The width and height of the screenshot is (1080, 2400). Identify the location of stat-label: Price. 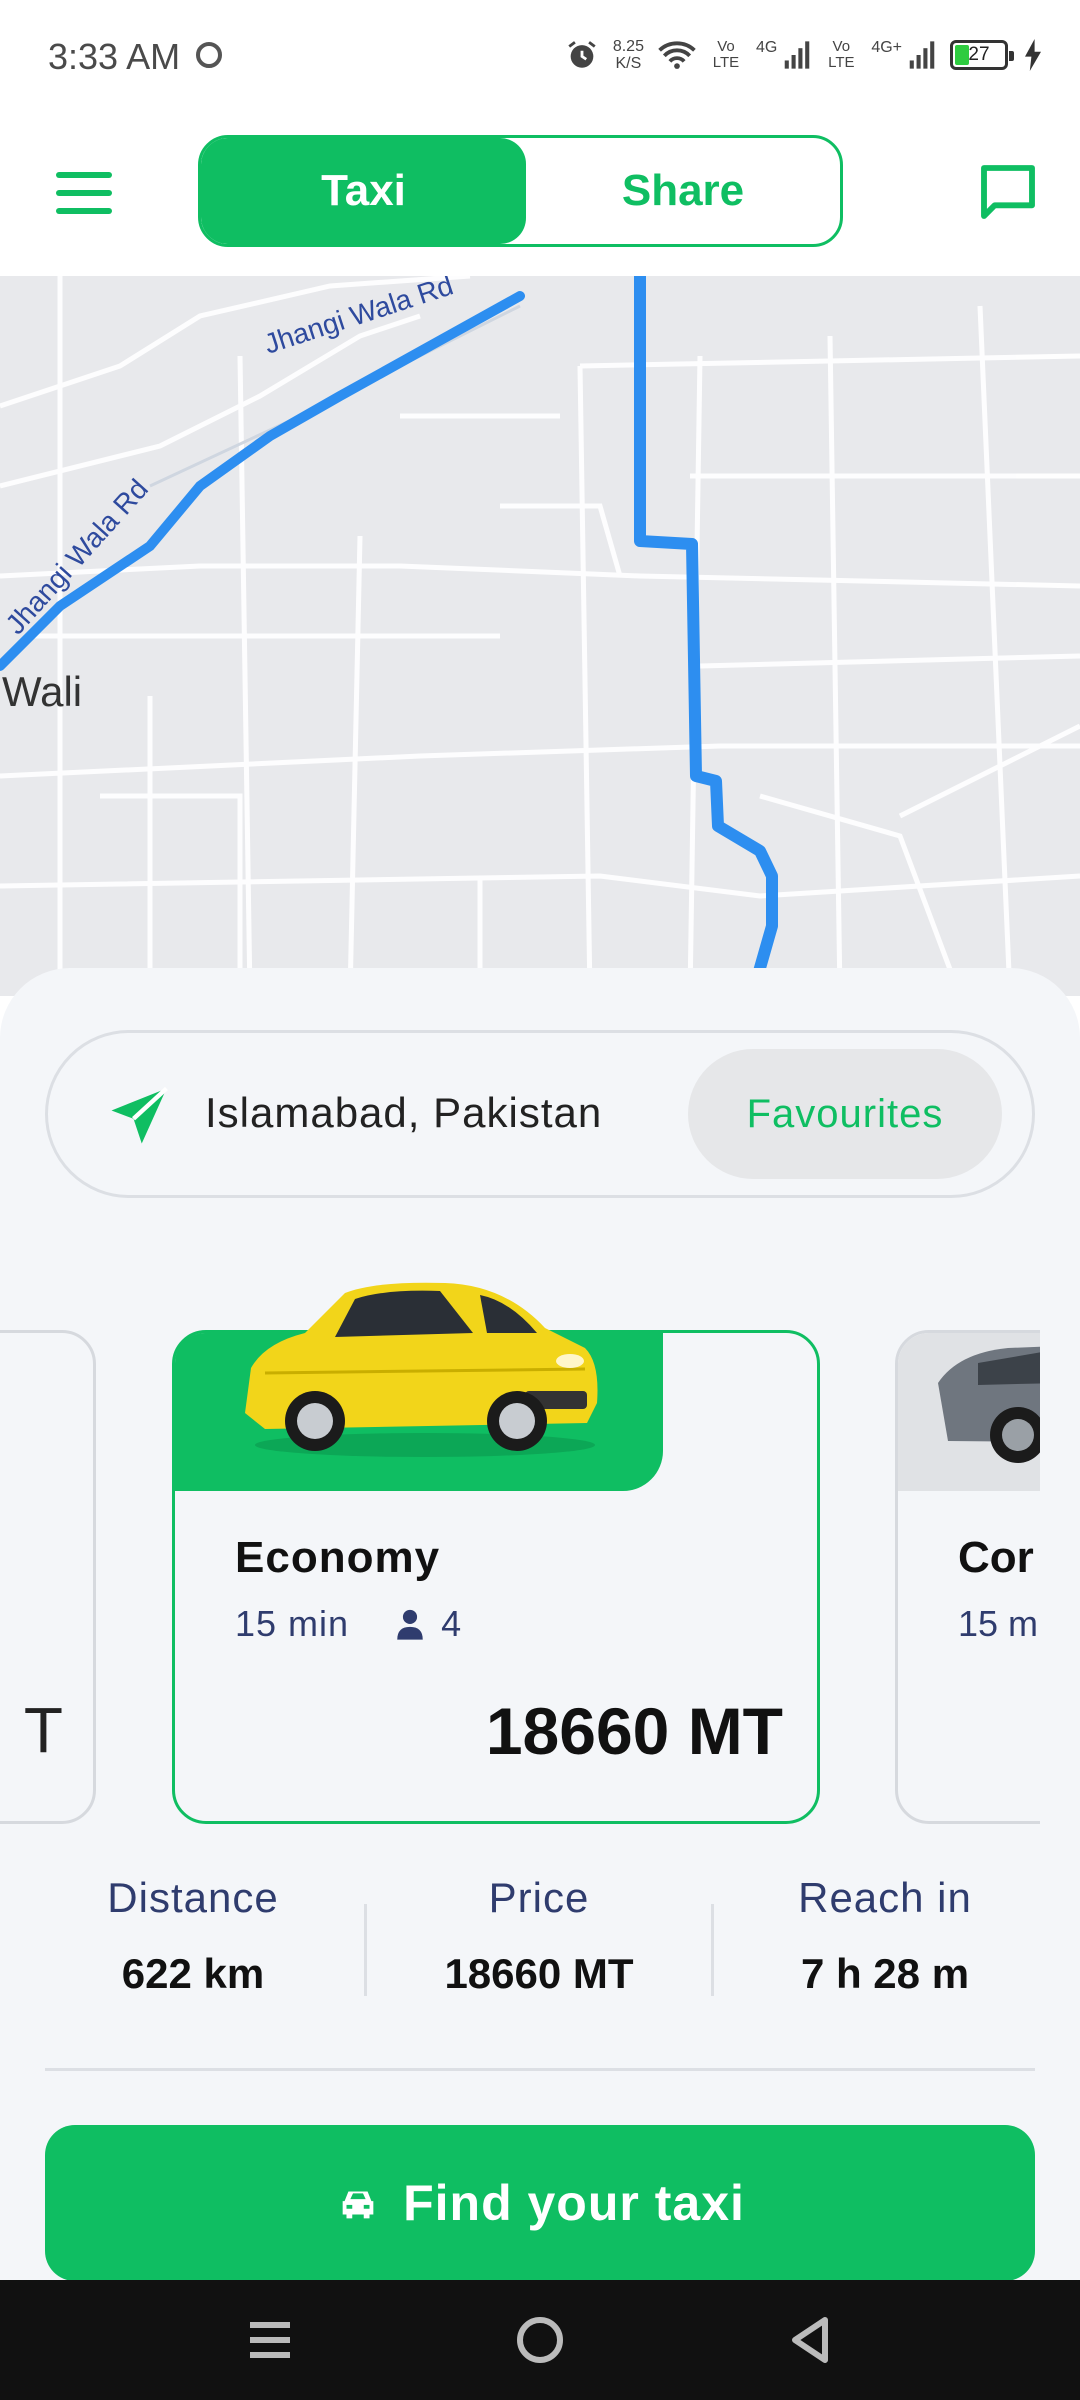
(539, 1897).